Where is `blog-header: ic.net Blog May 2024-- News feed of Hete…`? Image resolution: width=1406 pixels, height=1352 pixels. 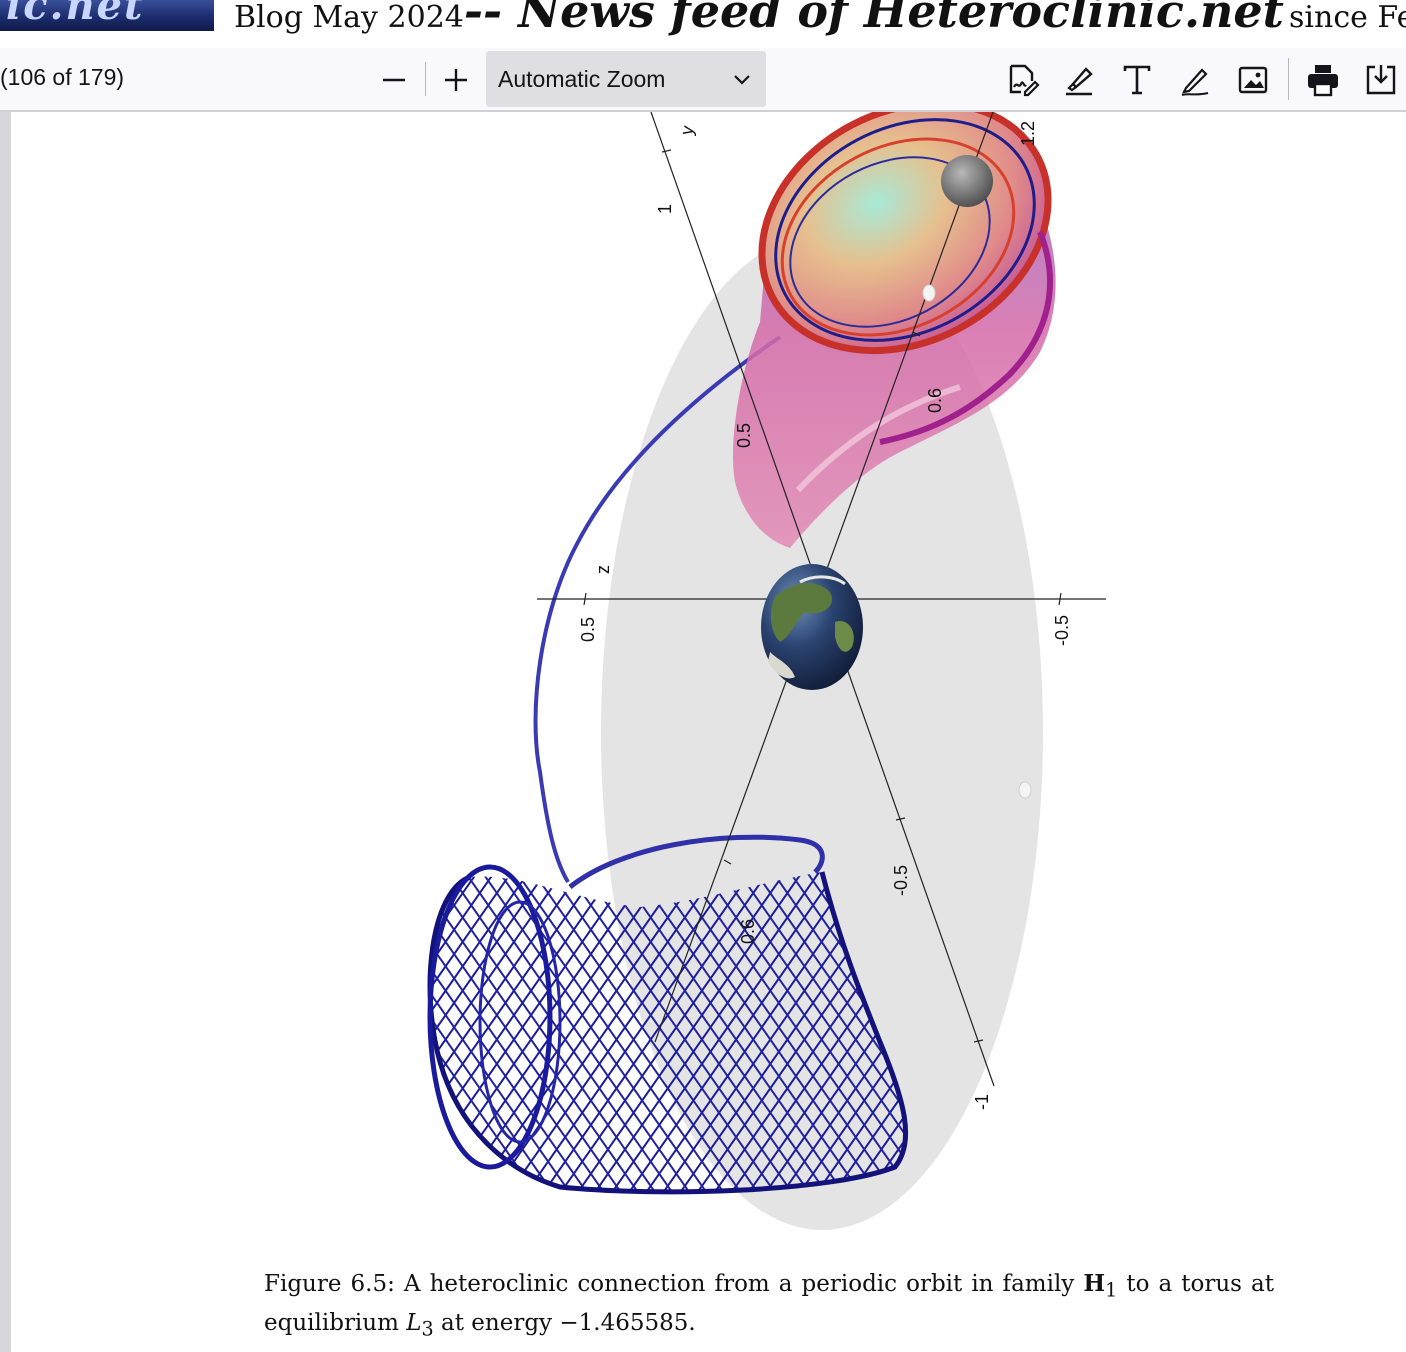
blog-header: ic.net Blog May 2024-- News feed of Hete… is located at coordinates (703, 24).